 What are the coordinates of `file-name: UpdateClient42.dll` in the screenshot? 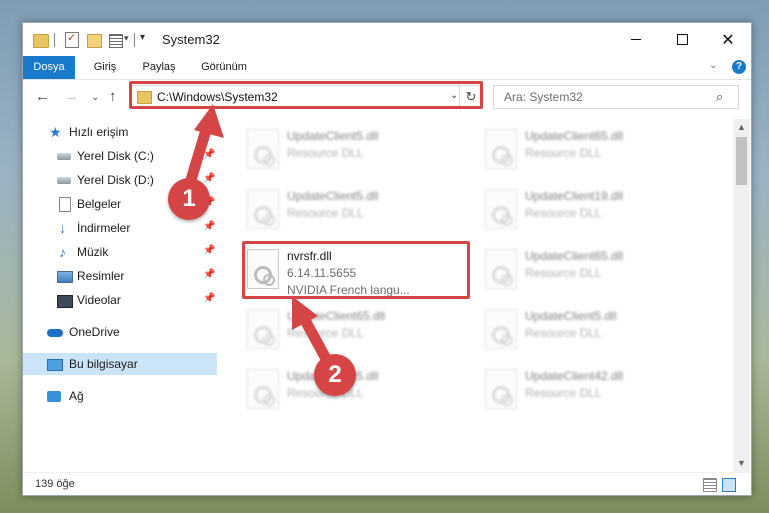 It's located at (574, 376).